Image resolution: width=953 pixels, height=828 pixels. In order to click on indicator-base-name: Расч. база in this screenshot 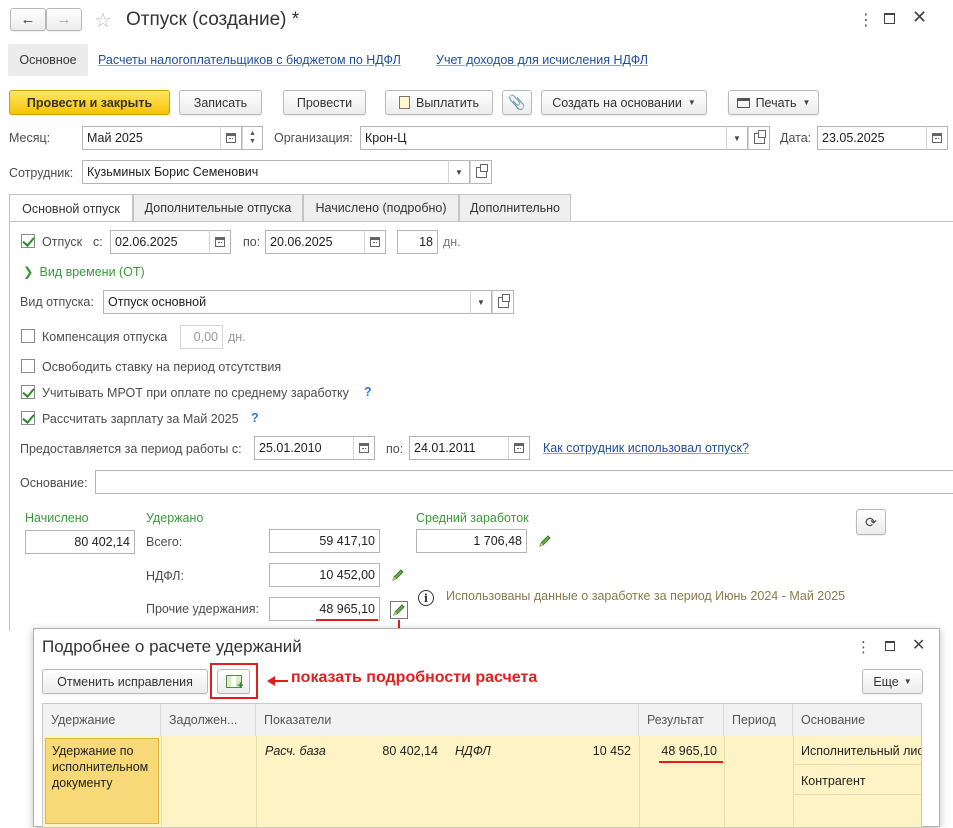, I will do `click(295, 751)`.